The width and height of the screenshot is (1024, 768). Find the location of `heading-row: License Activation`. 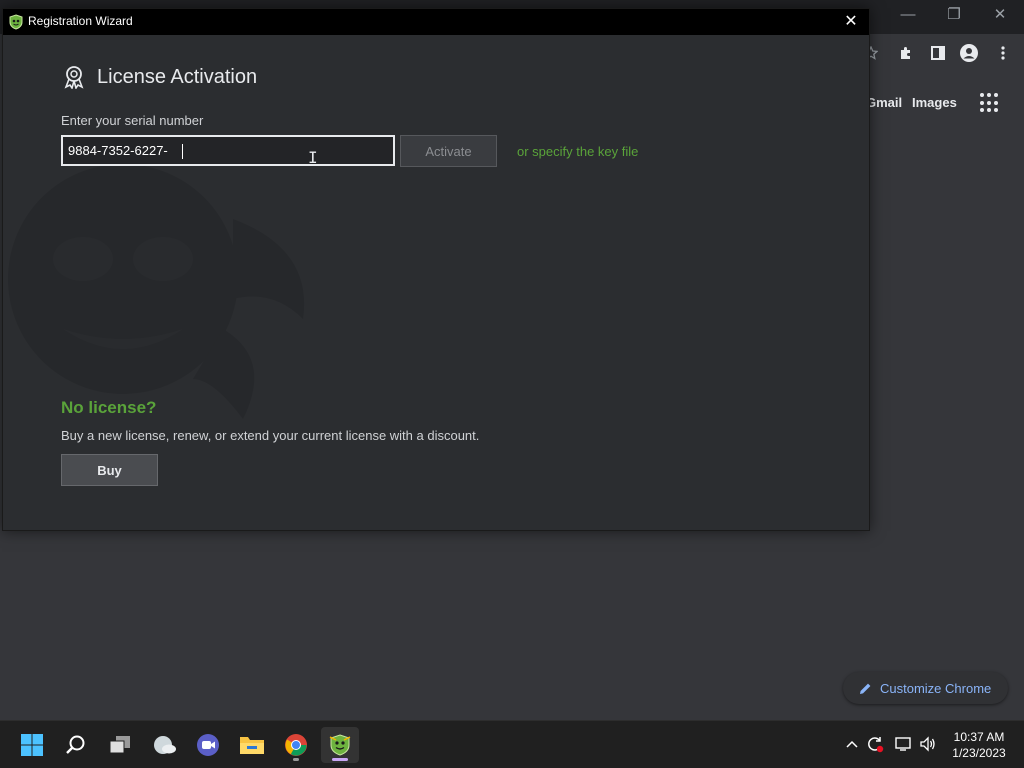

heading-row: License Activation is located at coordinates (160, 77).